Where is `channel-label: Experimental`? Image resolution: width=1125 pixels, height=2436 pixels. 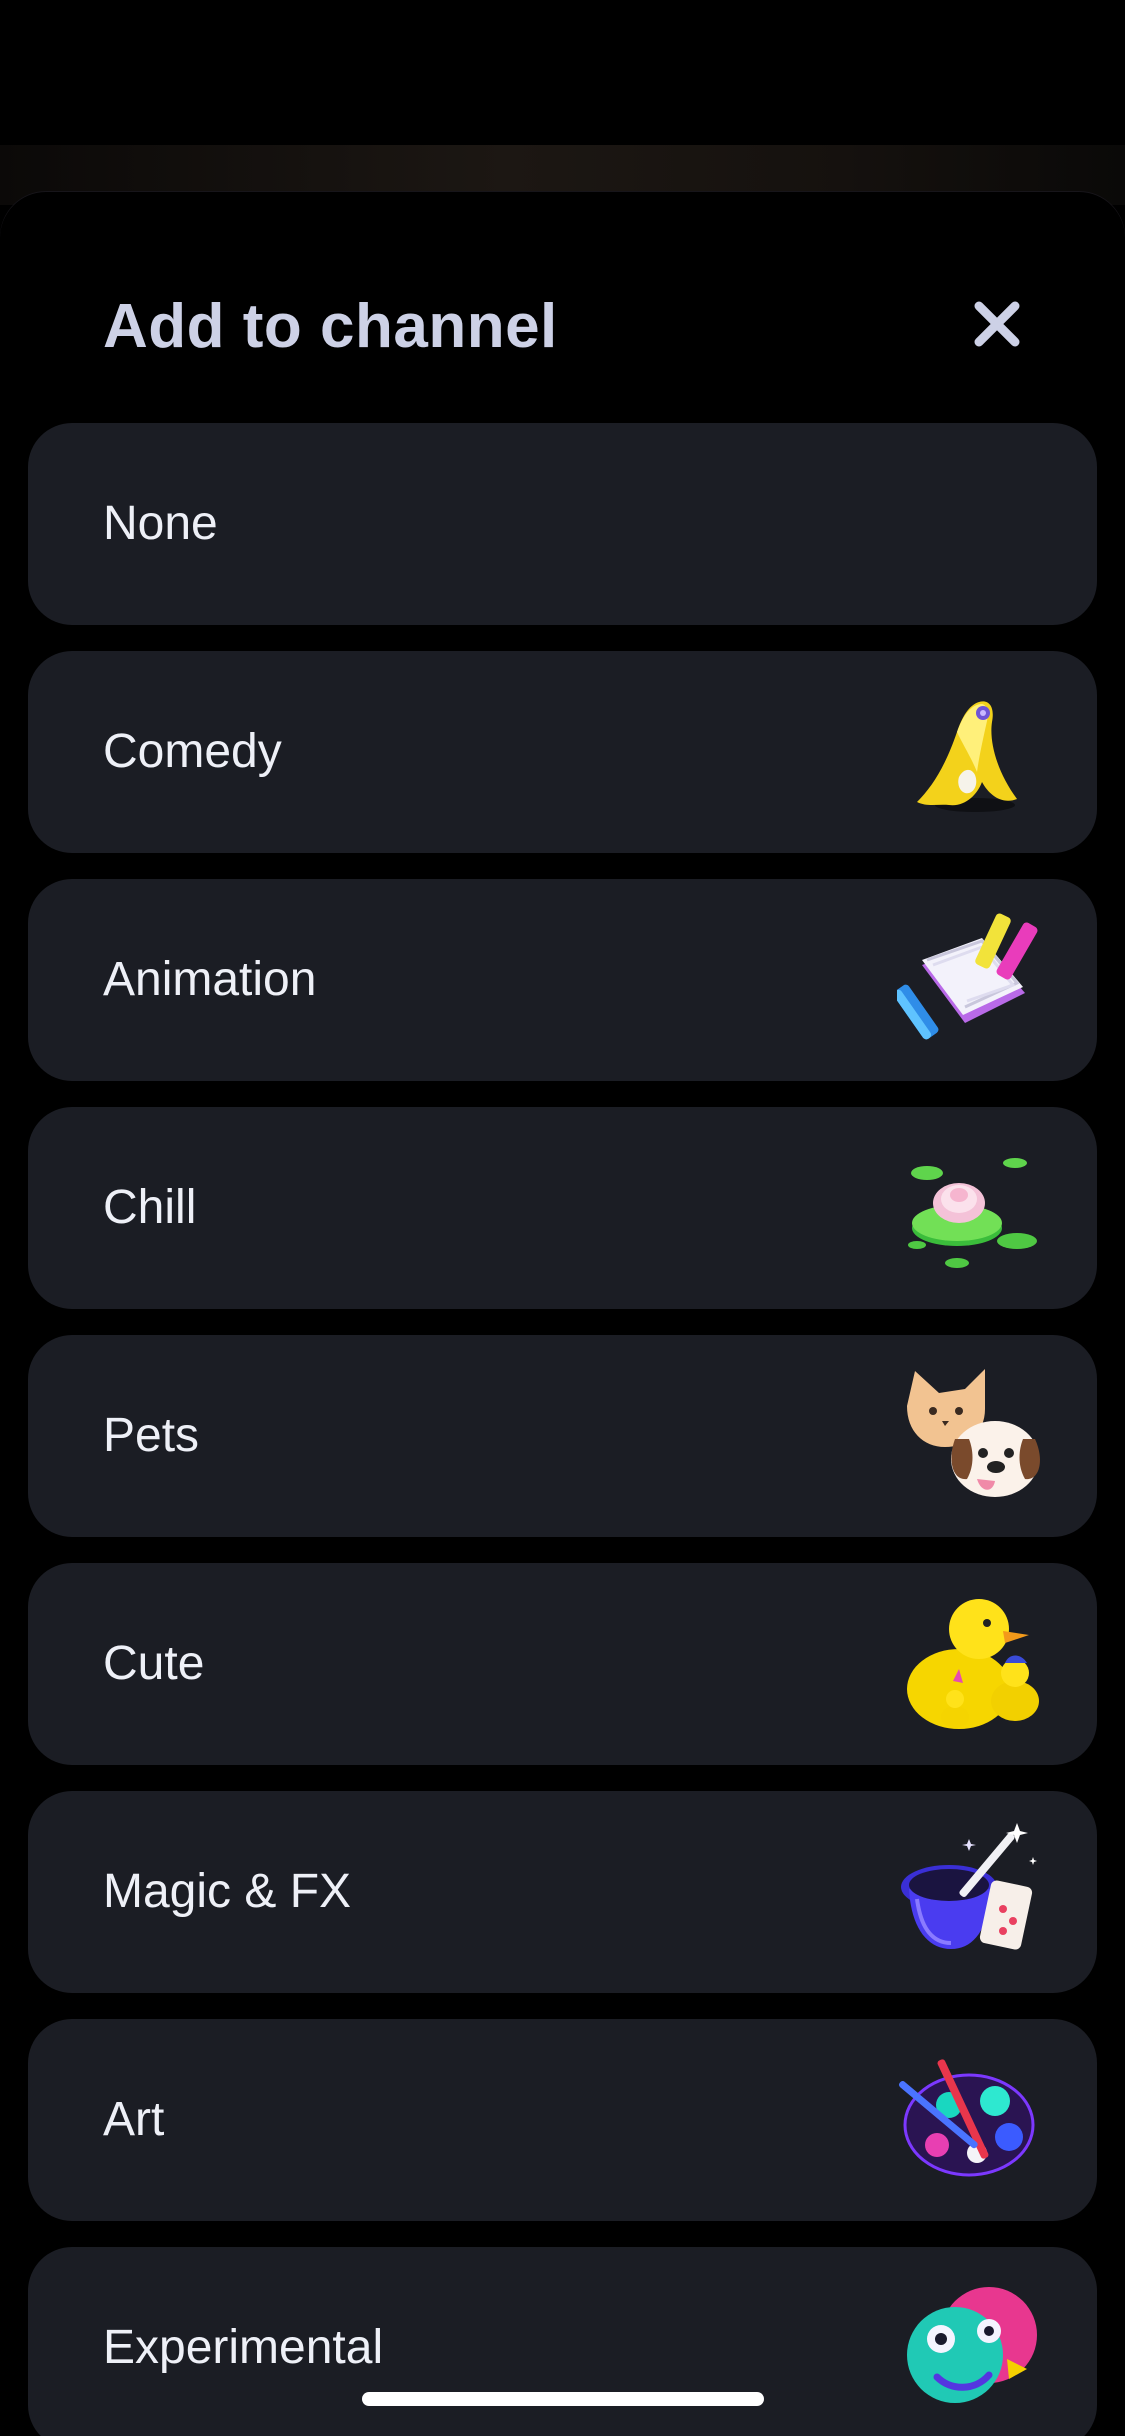 channel-label: Experimental is located at coordinates (243, 2347).